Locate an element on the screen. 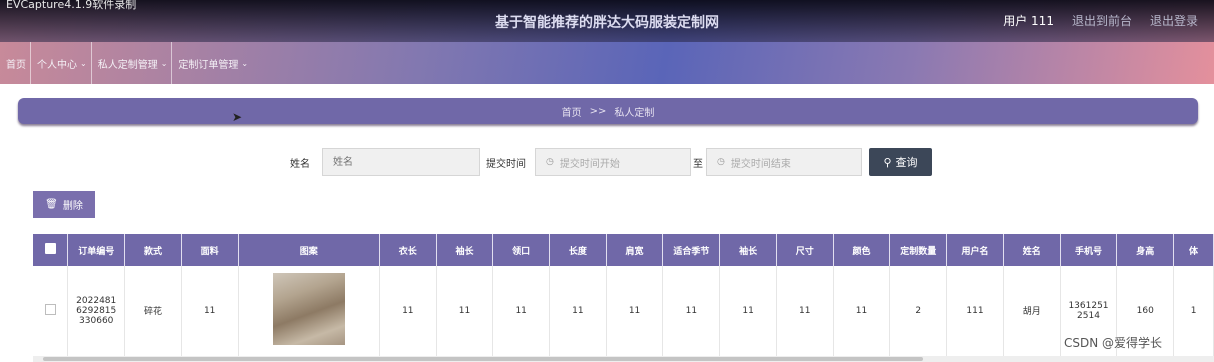  nav-label: 定制订单管理 is located at coordinates (208, 65).